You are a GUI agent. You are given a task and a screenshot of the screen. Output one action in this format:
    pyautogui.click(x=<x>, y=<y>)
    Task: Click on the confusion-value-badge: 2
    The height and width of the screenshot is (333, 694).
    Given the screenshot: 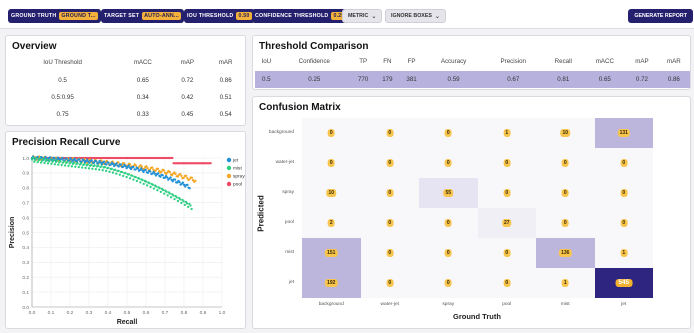 What is the action you would take?
    pyautogui.click(x=331, y=223)
    